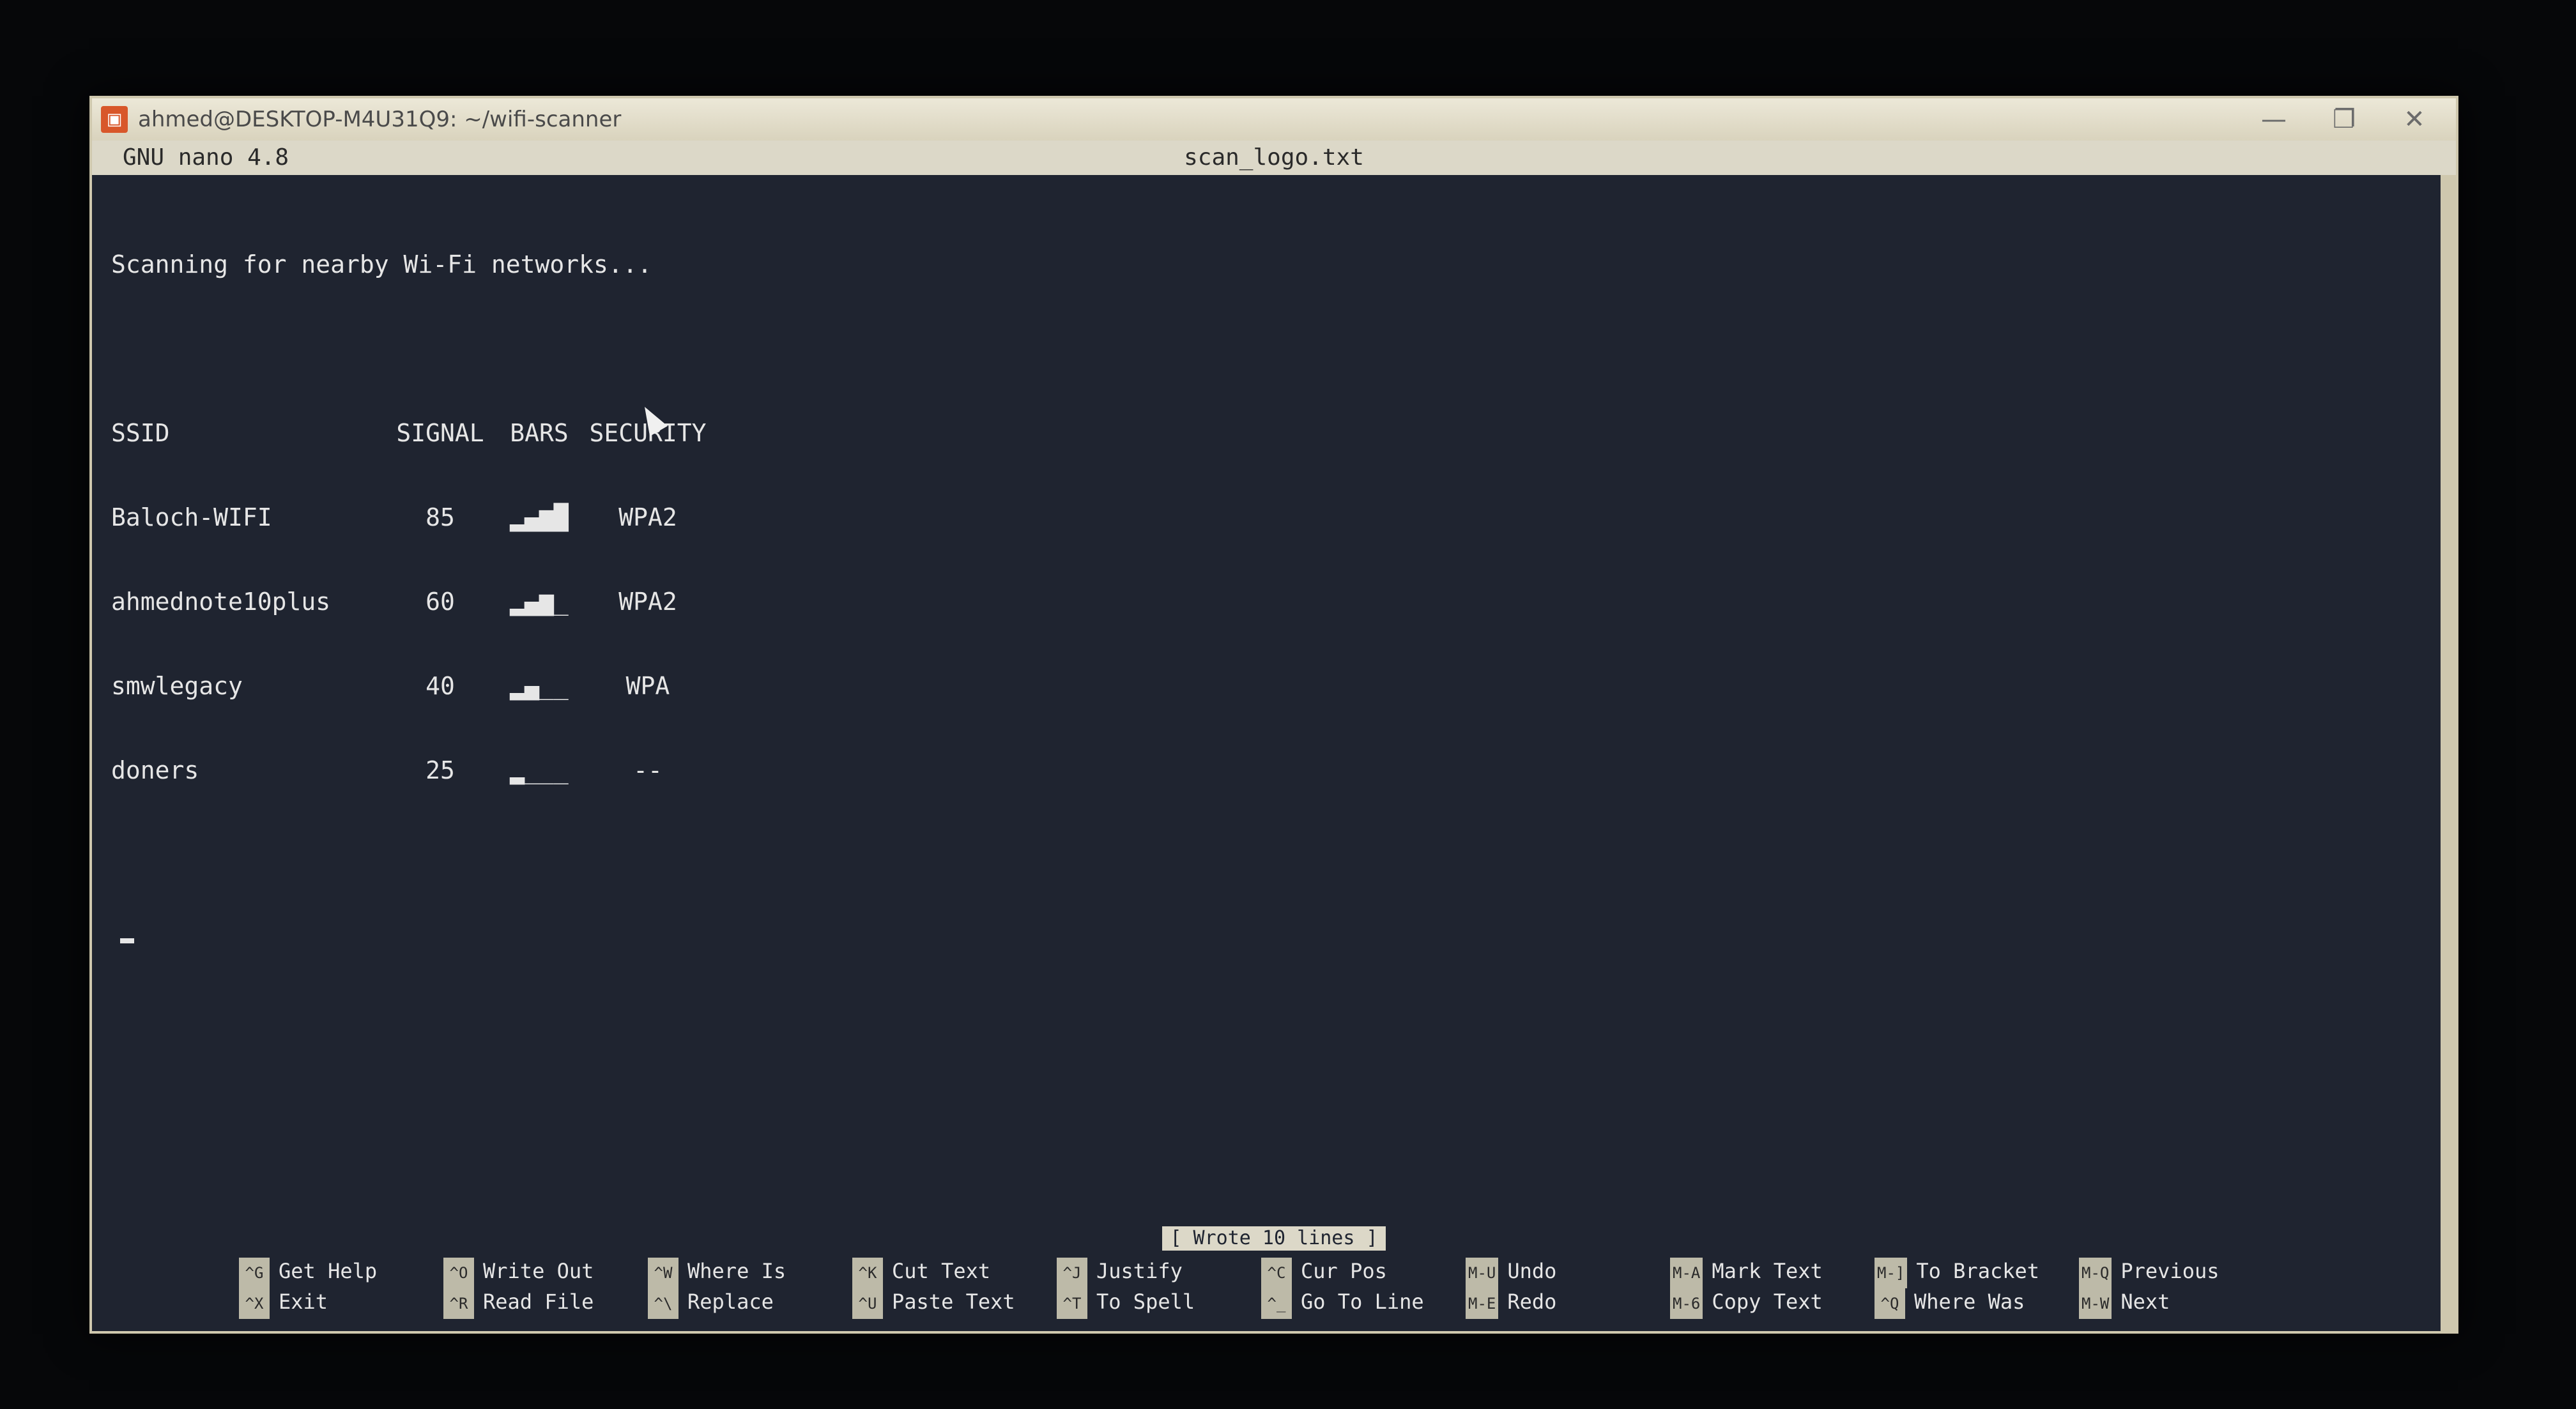  What do you see at coordinates (539, 602) in the screenshot?
I see `row-bars: ▂▄▆_` at bounding box center [539, 602].